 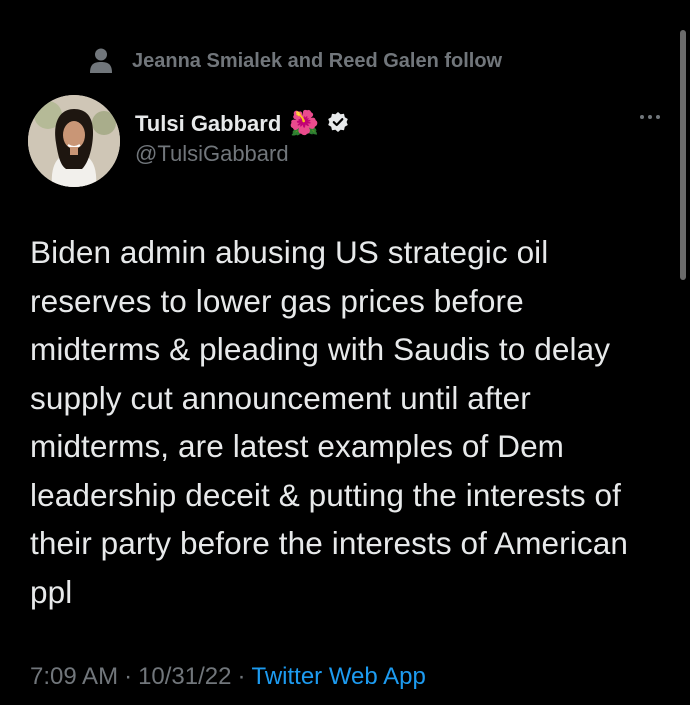 What do you see at coordinates (242, 154) in the screenshot?
I see `user-handle: @TulsiGabbard` at bounding box center [242, 154].